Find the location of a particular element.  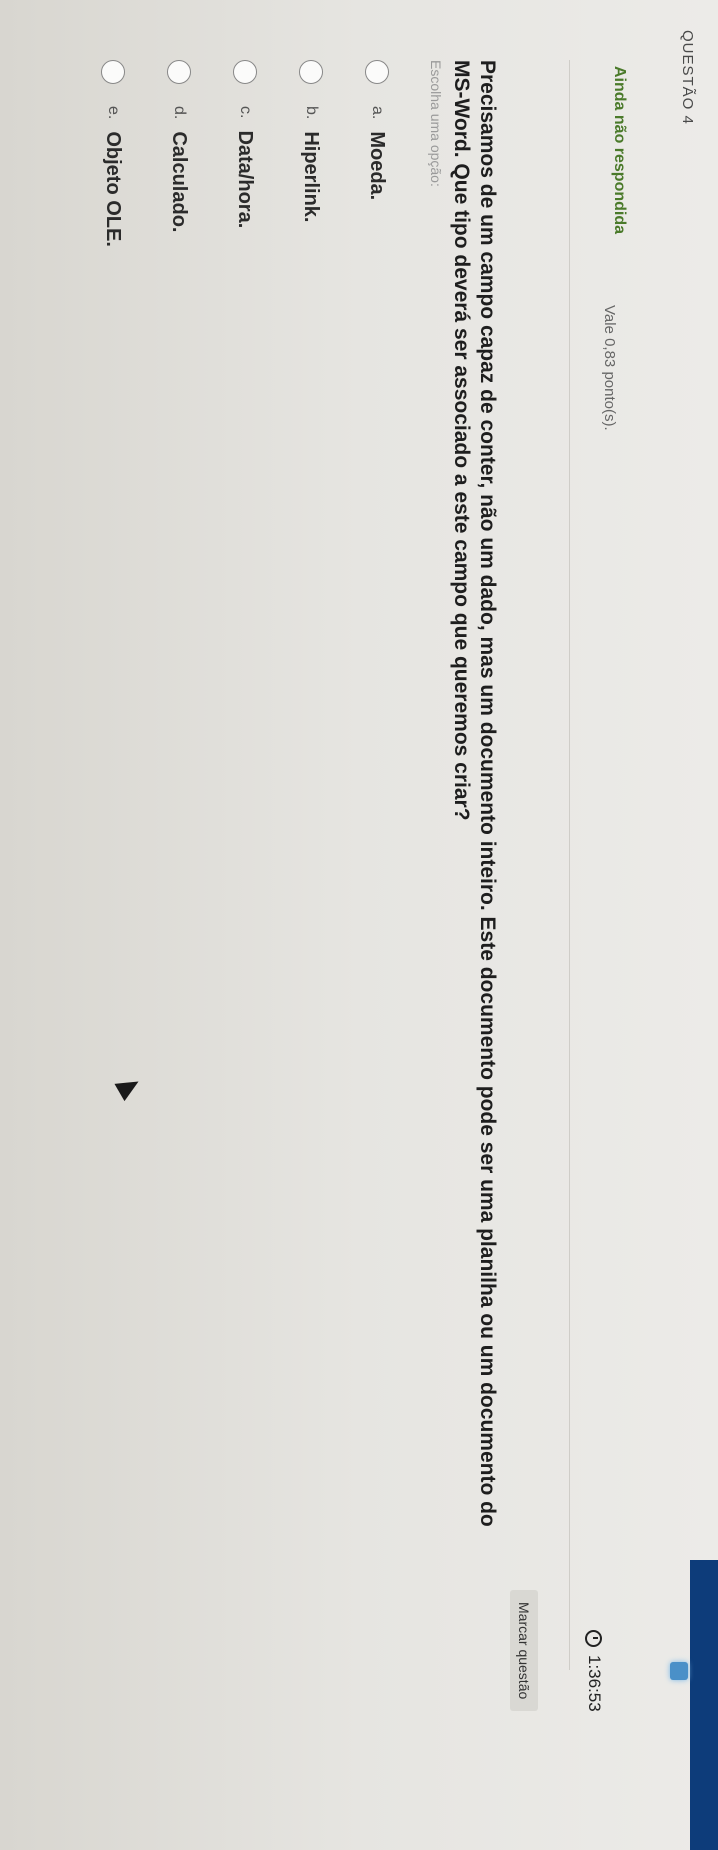

option-letter: d. is located at coordinates (179, 113).